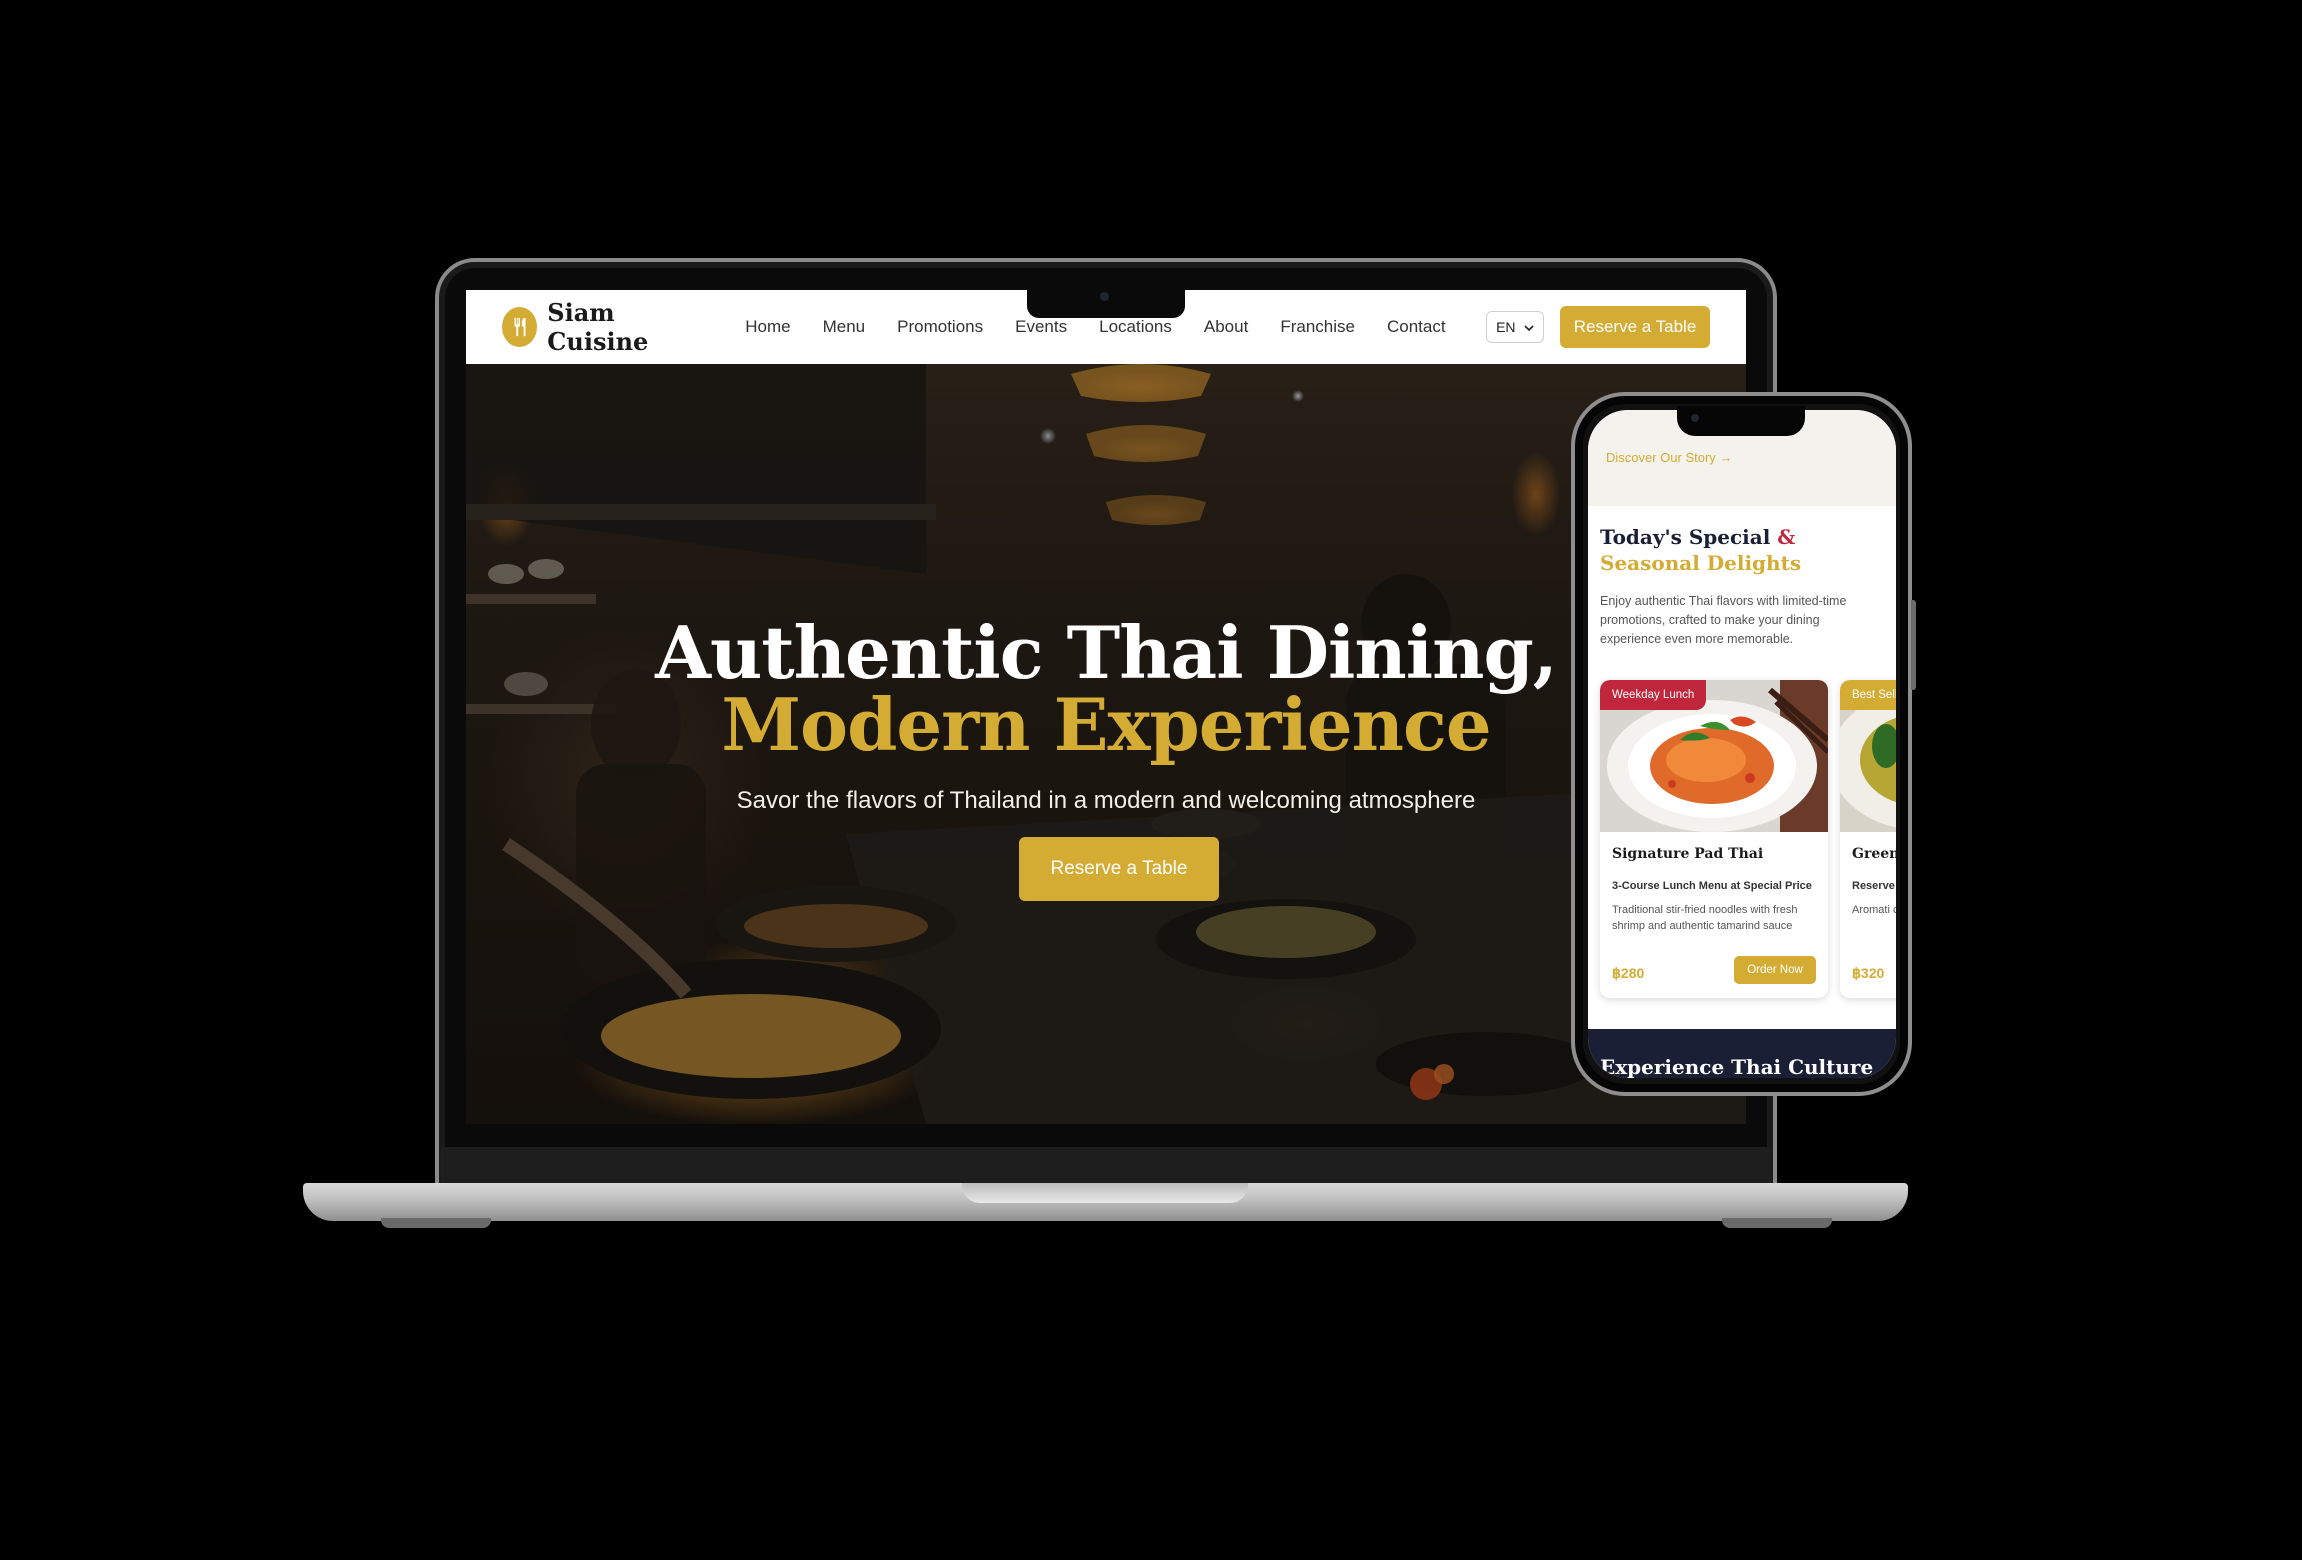 The width and height of the screenshot is (2302, 1560). I want to click on nav-item-promotions: Promotions, so click(940, 327).